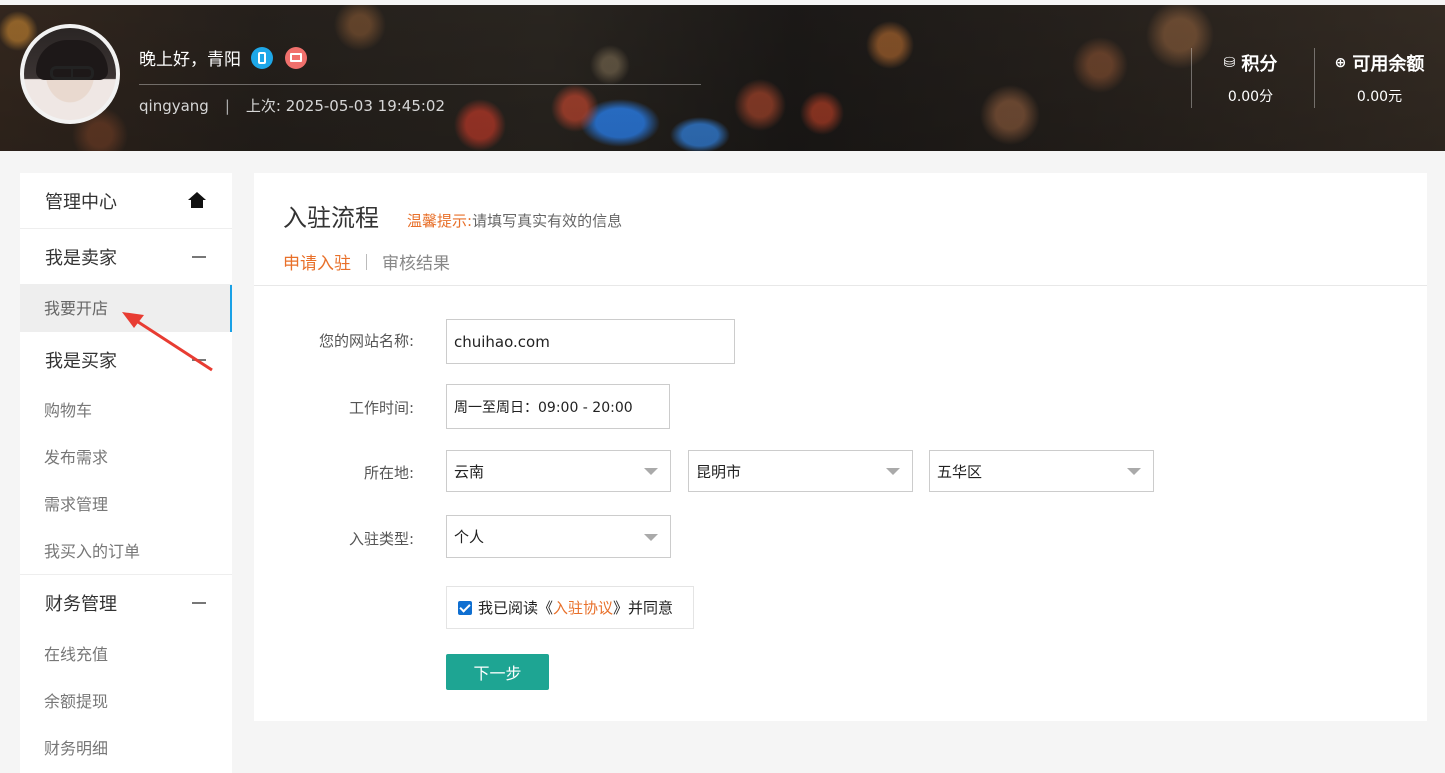  Describe the element at coordinates (317, 261) in the screenshot. I see `tab-apply: 申请入驻` at that location.